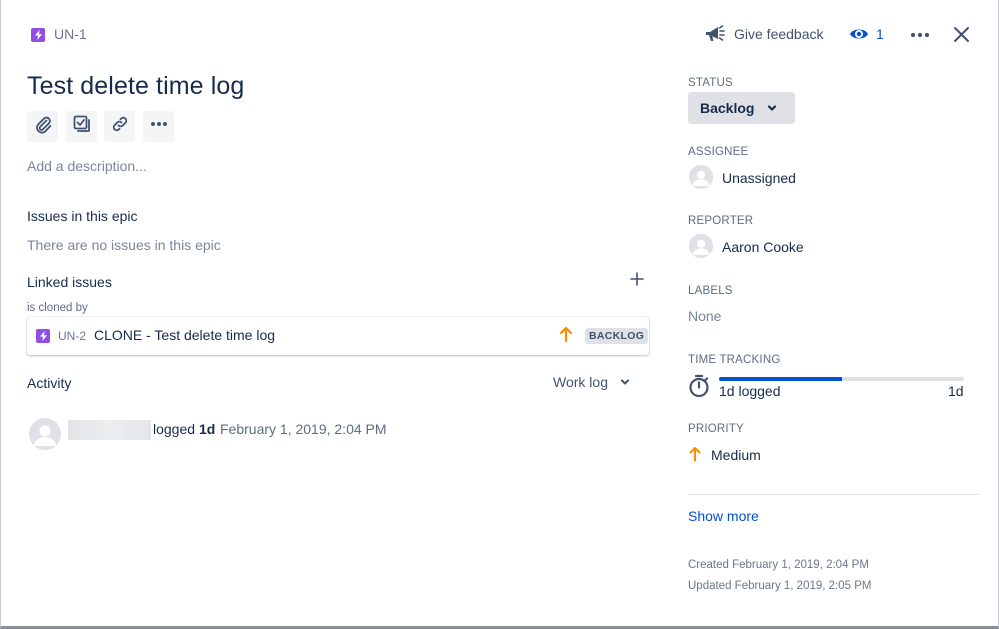 This screenshot has height=629, width=999. What do you see at coordinates (750, 391) in the screenshot?
I see `time-logged: 1d logged` at bounding box center [750, 391].